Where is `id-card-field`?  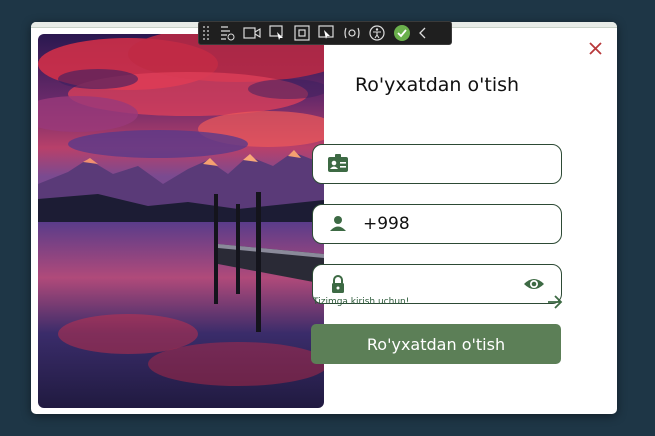
id-card-field is located at coordinates (437, 164).